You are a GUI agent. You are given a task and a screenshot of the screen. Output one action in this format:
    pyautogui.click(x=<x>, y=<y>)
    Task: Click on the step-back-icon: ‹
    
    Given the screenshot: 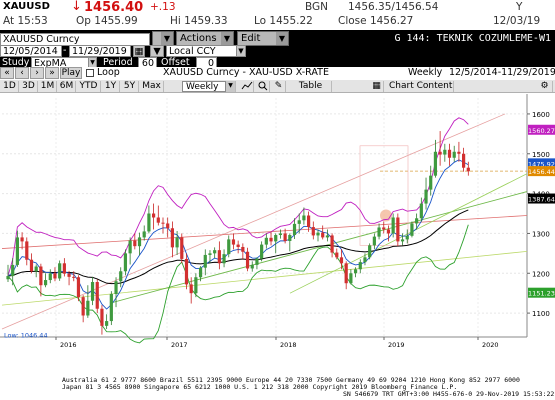 What is the action you would take?
    pyautogui.click(x=22, y=73)
    